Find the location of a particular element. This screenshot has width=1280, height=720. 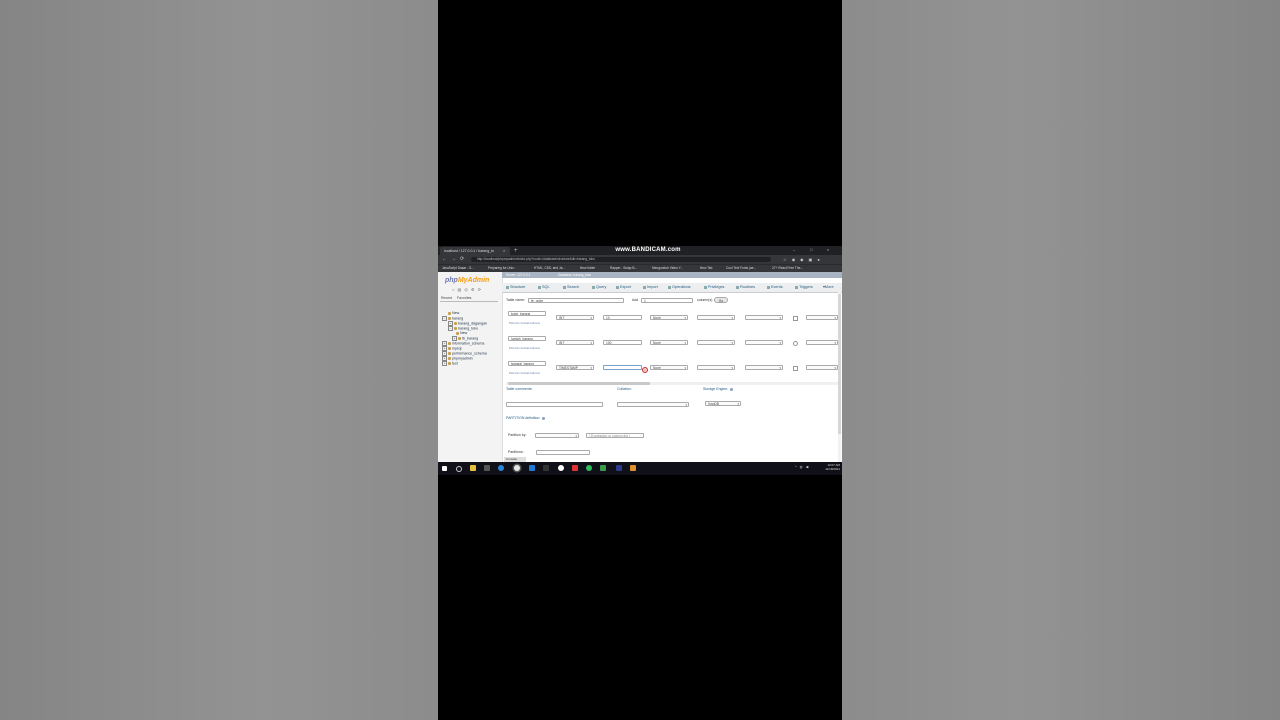

column-name-input: tanggal_barang is located at coordinates (527, 363).